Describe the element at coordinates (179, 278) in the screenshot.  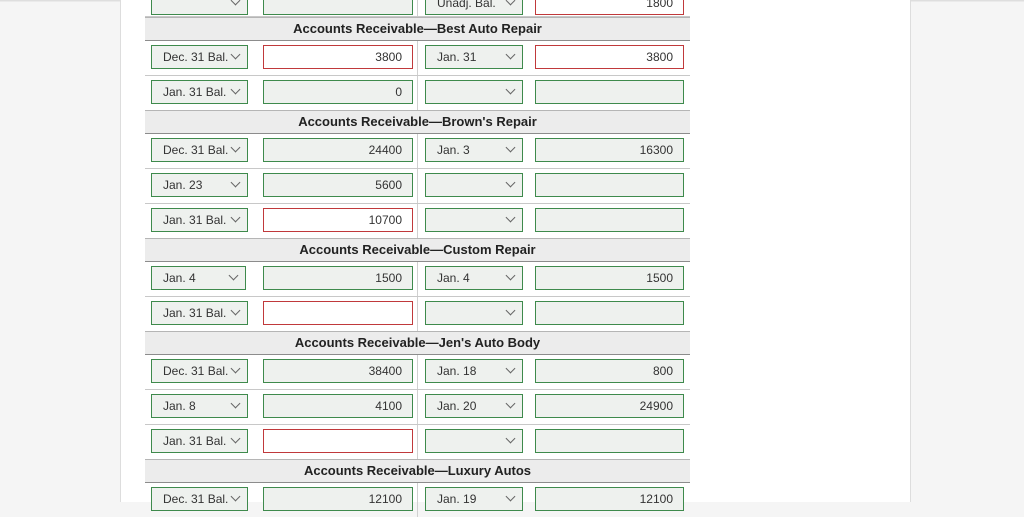
I see `debit-date-value: Jan. 4` at that location.